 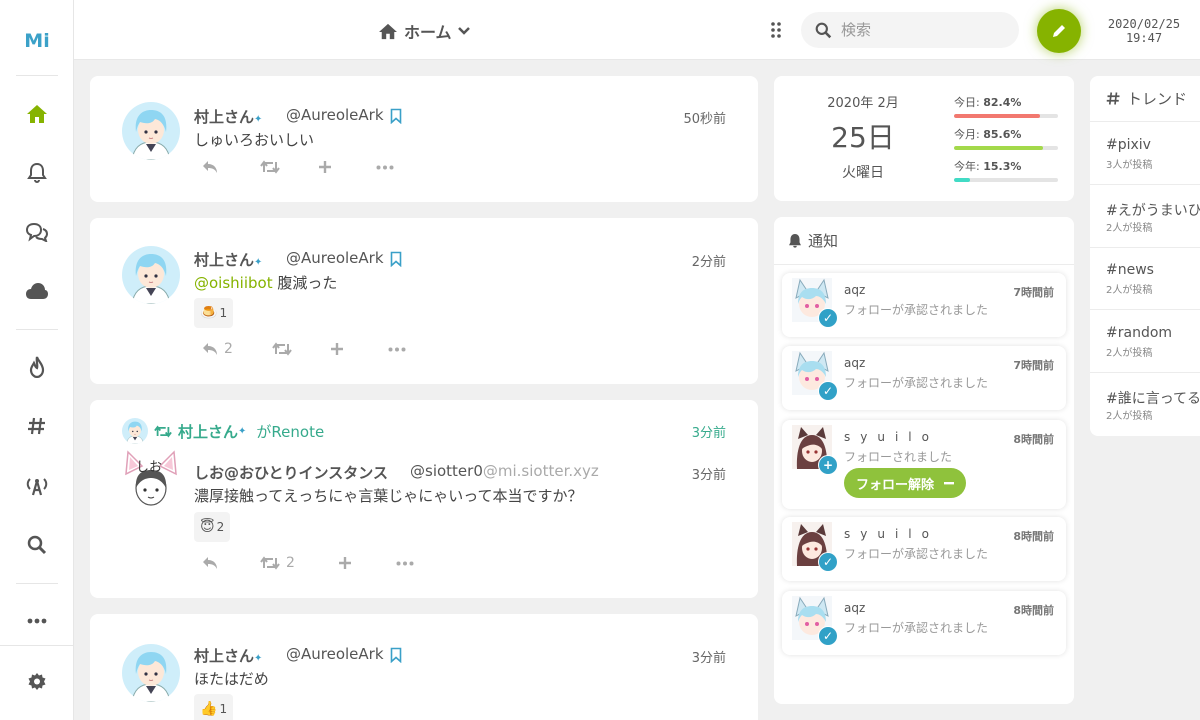 What do you see at coordinates (37, 486) in the screenshot?
I see `antenna-icon` at bounding box center [37, 486].